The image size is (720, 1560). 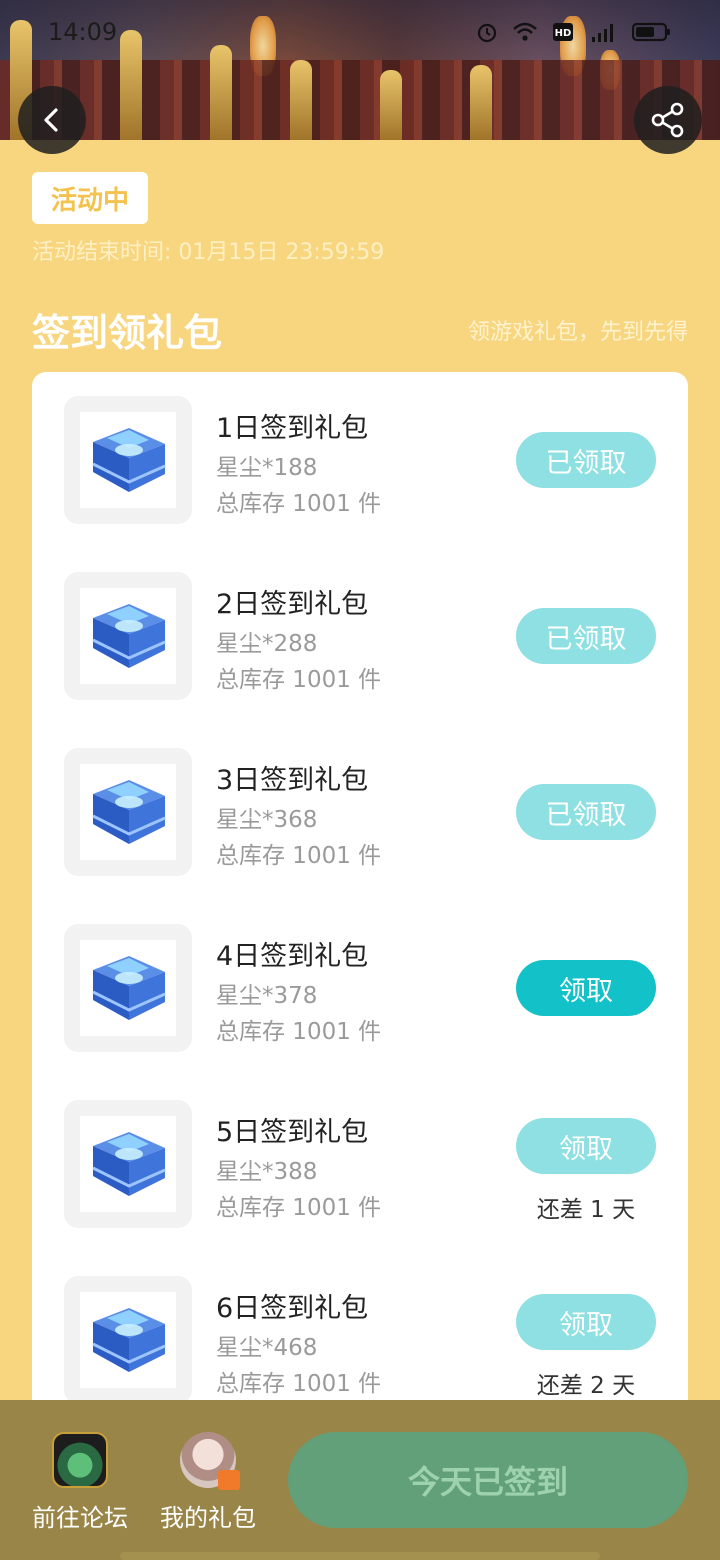 What do you see at coordinates (360, 1164) in the screenshot?
I see `gift-item-day5: 5日签到礼包 星尘*388 总库存 1001 件 领取 还差 1 天` at bounding box center [360, 1164].